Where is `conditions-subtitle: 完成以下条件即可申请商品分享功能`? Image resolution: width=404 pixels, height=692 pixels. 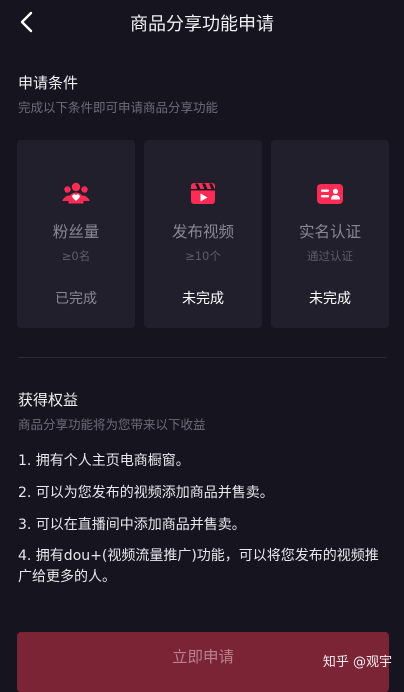
conditions-subtitle: 完成以下条件即可申请商品分享功能 is located at coordinates (118, 107).